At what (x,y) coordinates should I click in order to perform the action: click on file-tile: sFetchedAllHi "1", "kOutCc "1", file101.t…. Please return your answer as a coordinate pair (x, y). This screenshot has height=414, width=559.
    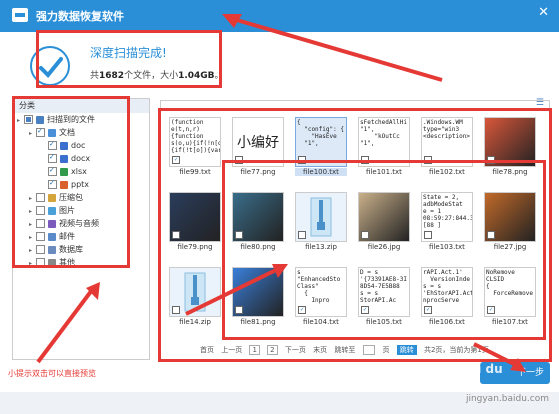
    Looking at the image, I should click on (384, 148).